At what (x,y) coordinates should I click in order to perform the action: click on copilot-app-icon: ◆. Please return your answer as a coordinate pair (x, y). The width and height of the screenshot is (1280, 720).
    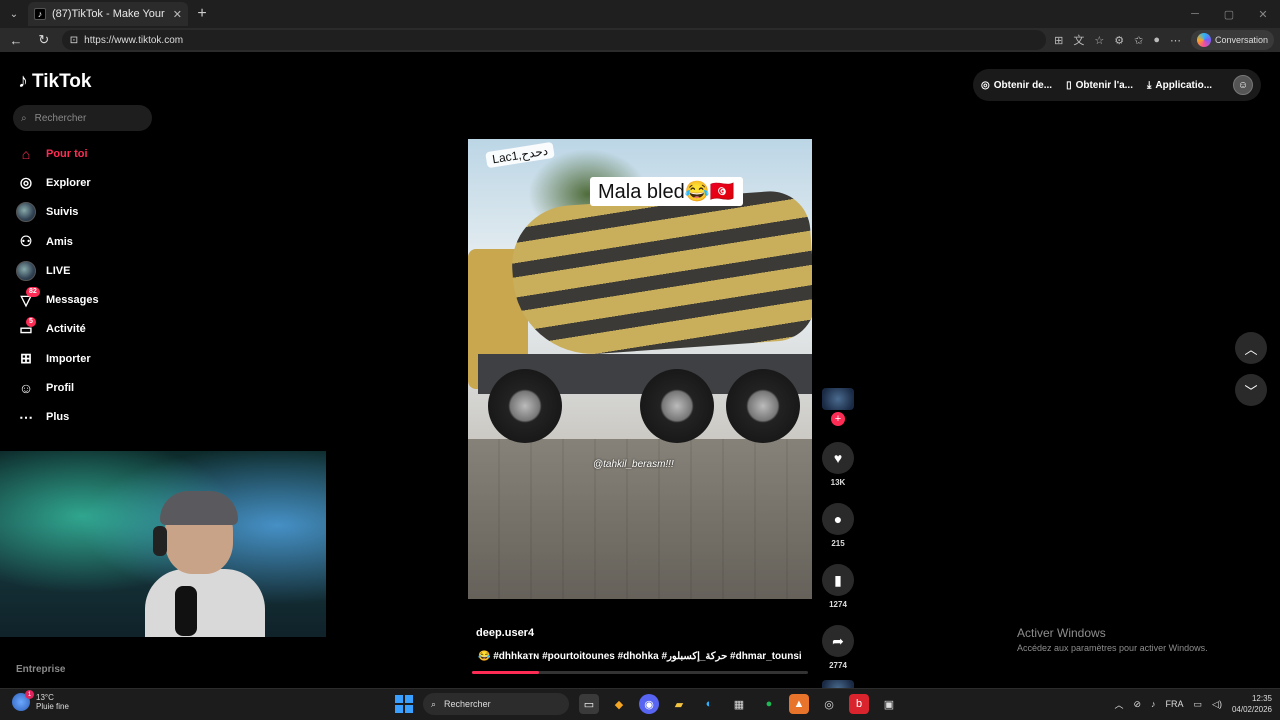
    Looking at the image, I should click on (619, 704).